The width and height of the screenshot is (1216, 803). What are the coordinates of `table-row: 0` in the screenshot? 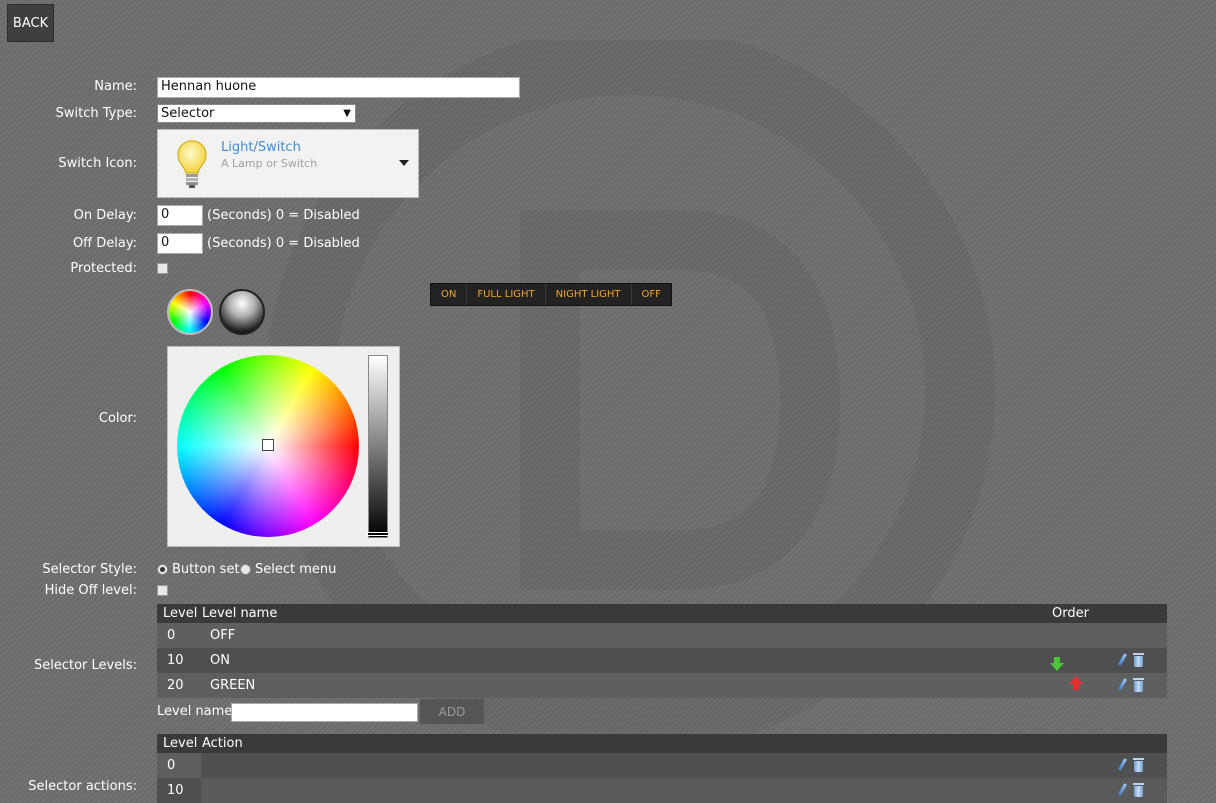 It's located at (662, 765).